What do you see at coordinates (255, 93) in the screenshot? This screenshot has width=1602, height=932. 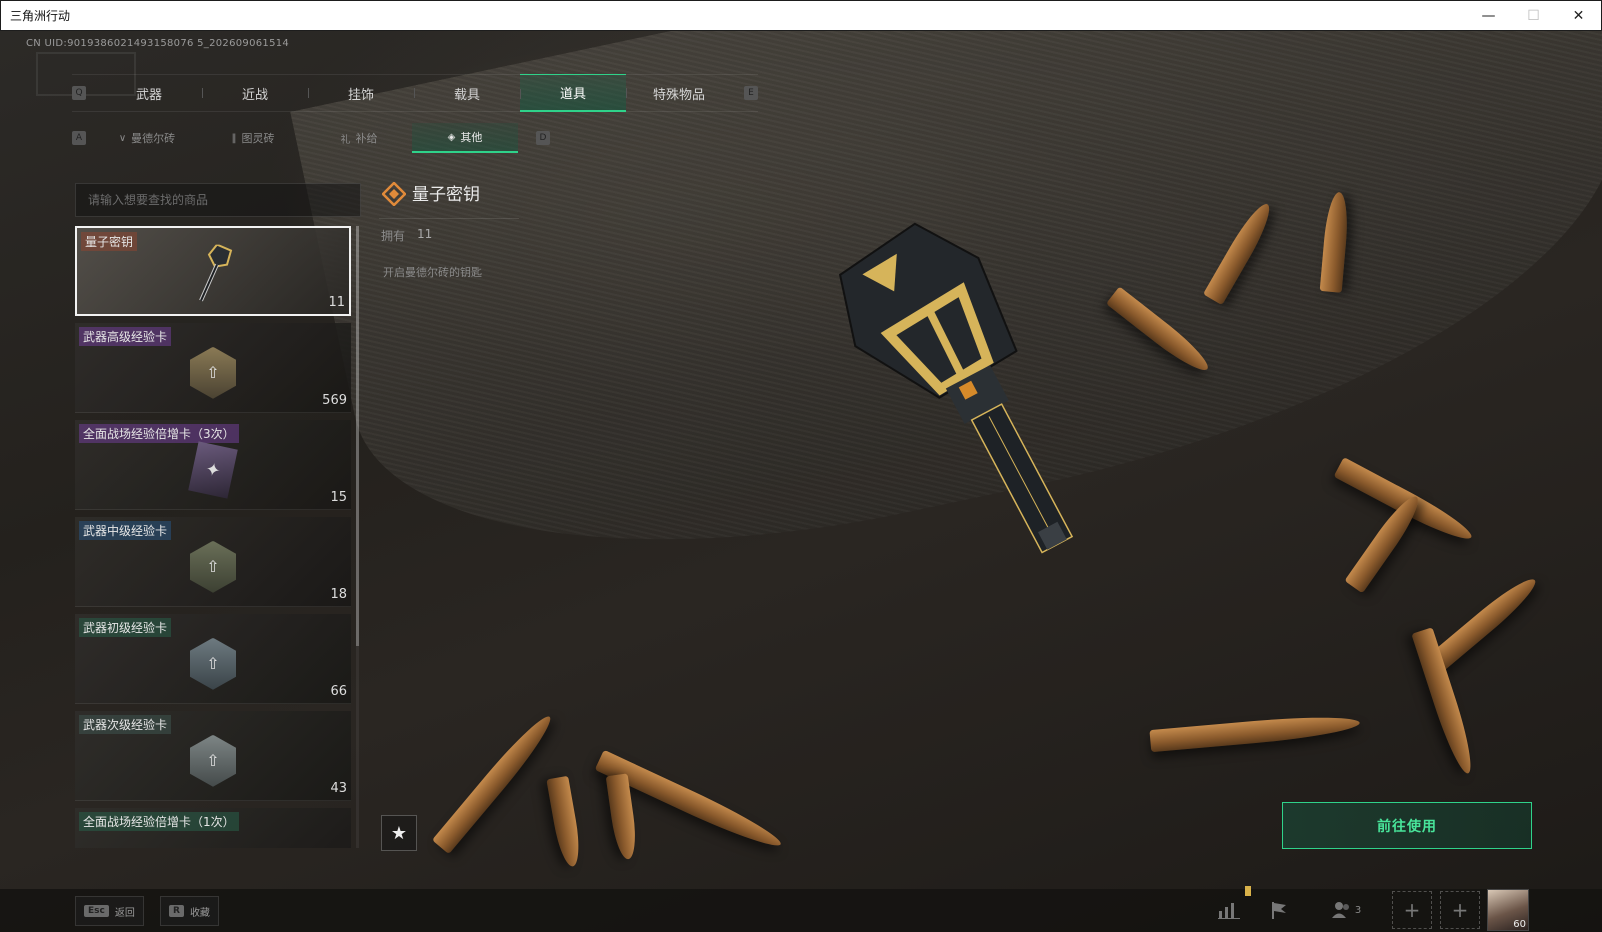 I see `tab-melee: 近战` at bounding box center [255, 93].